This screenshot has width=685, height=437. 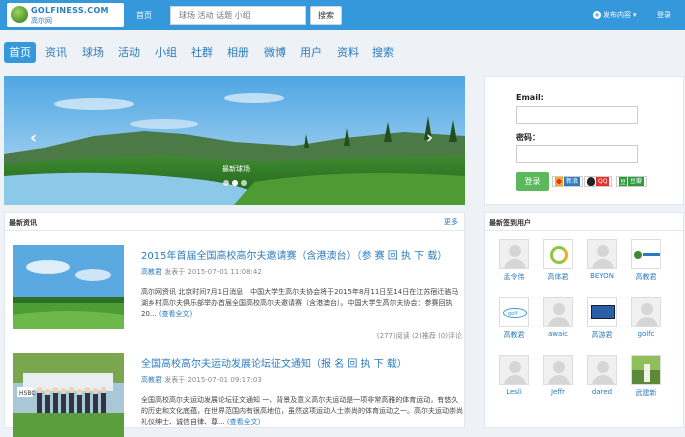 I want to click on sina-login-button: 新浪, so click(x=568, y=181).